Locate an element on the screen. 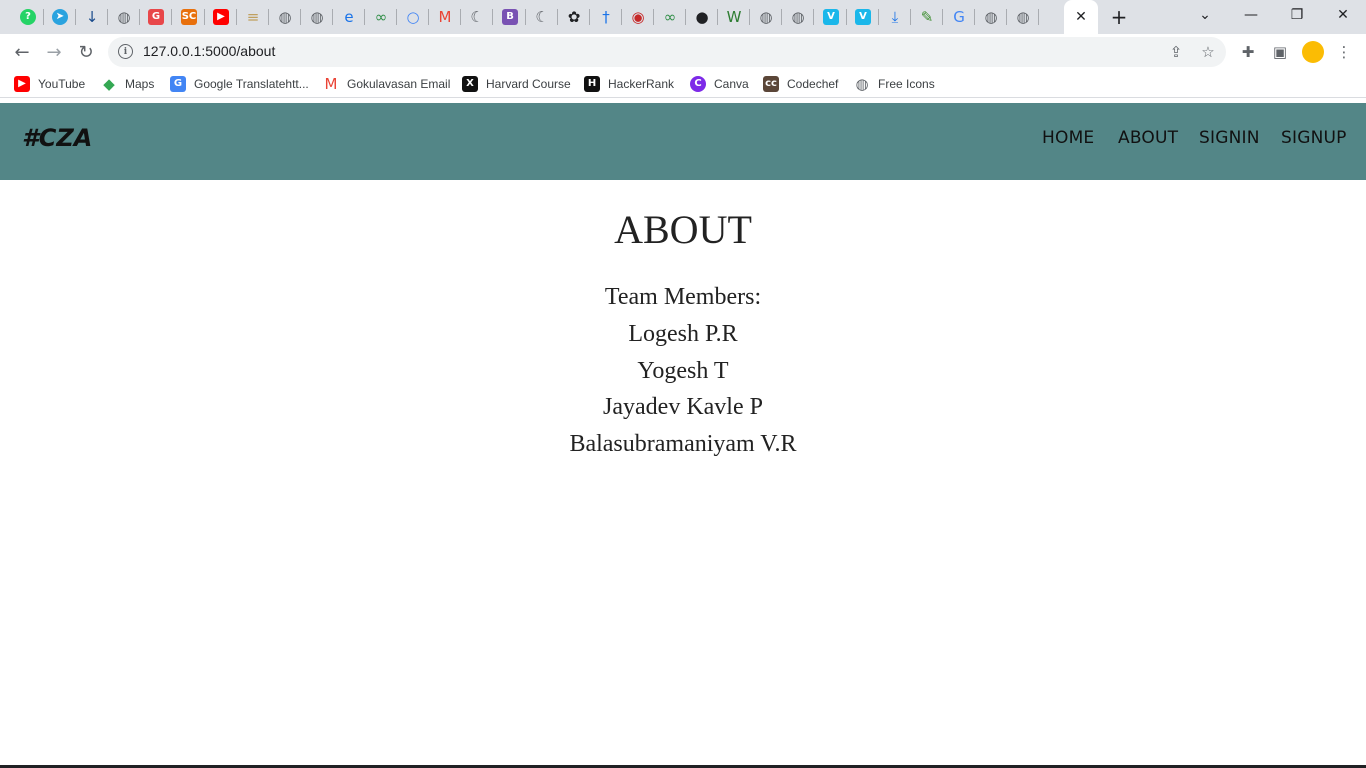 The height and width of the screenshot is (768, 1366). close-tab-icon: ✕ is located at coordinates (1081, 17).